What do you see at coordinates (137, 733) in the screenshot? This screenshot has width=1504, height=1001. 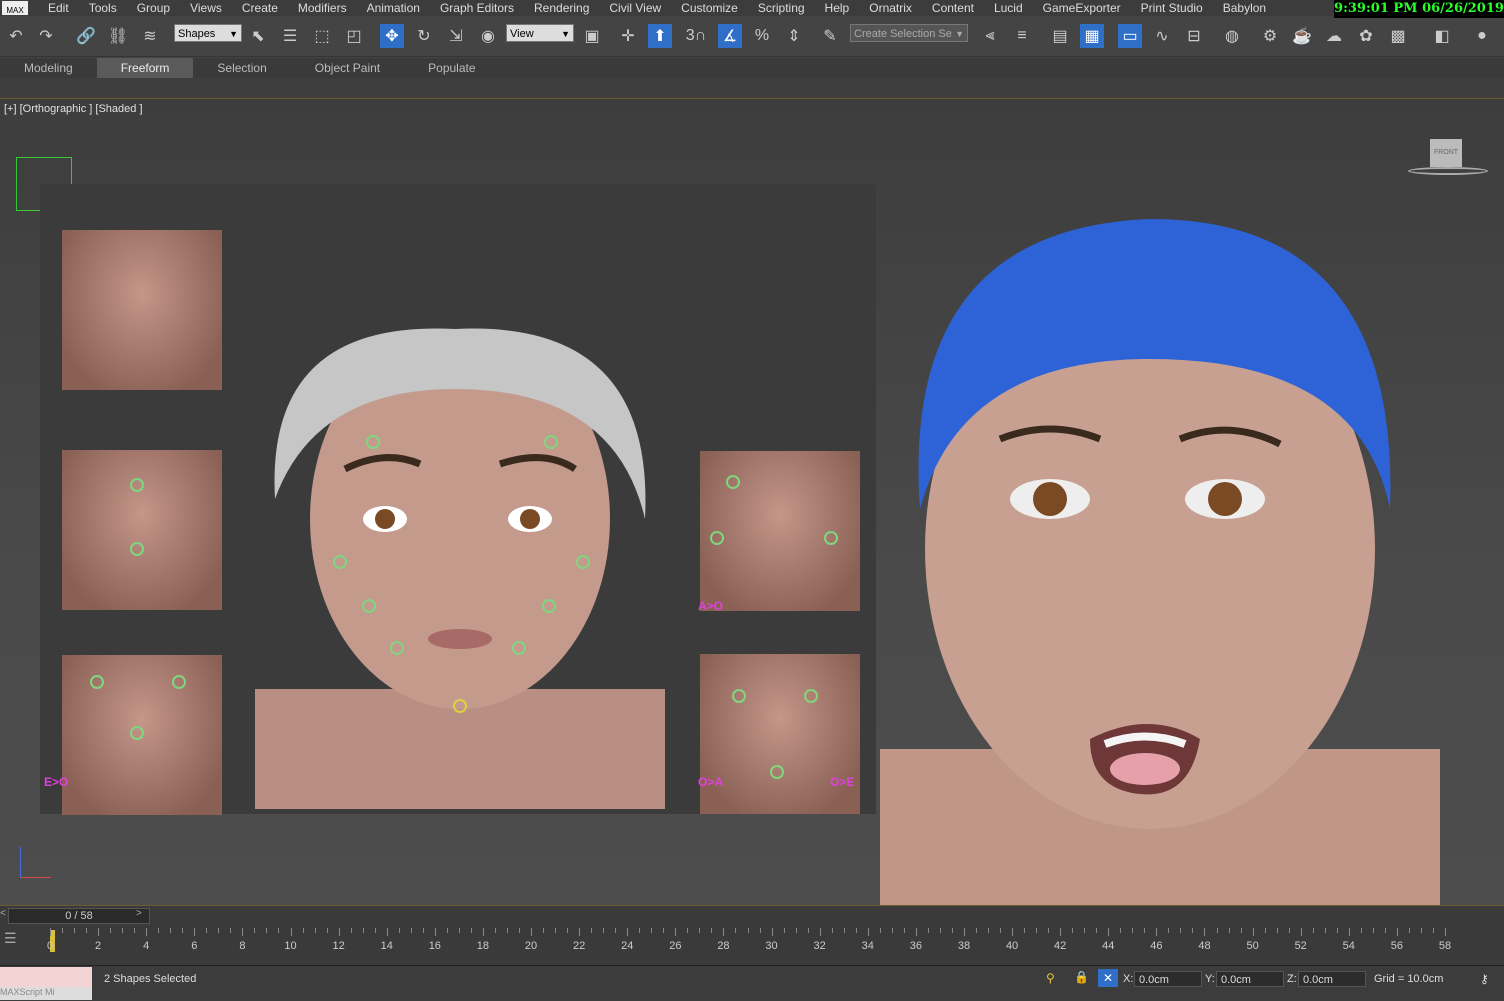 I see `lower-lip-control` at bounding box center [137, 733].